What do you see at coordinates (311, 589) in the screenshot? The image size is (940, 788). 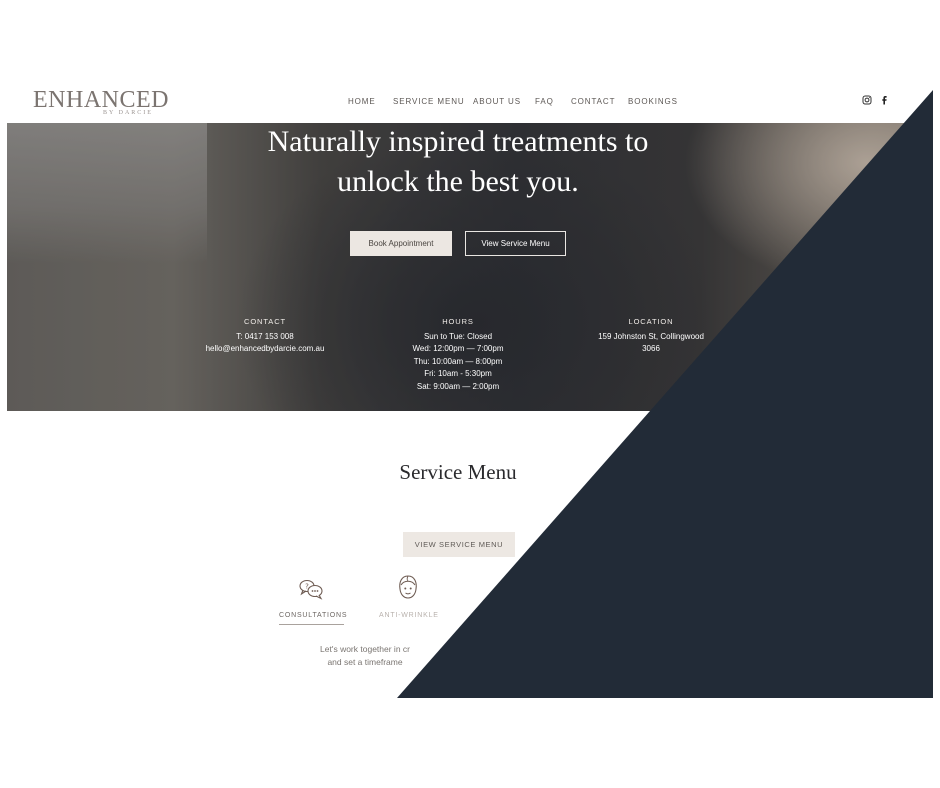 I see `chat-bubbles-icon: ?` at bounding box center [311, 589].